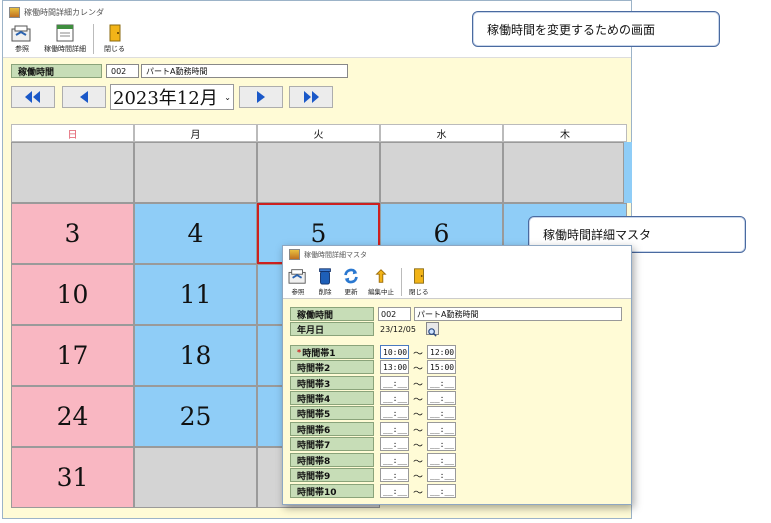 This screenshot has height=523, width=771. I want to click on weekday-header-tue: 火, so click(318, 133).